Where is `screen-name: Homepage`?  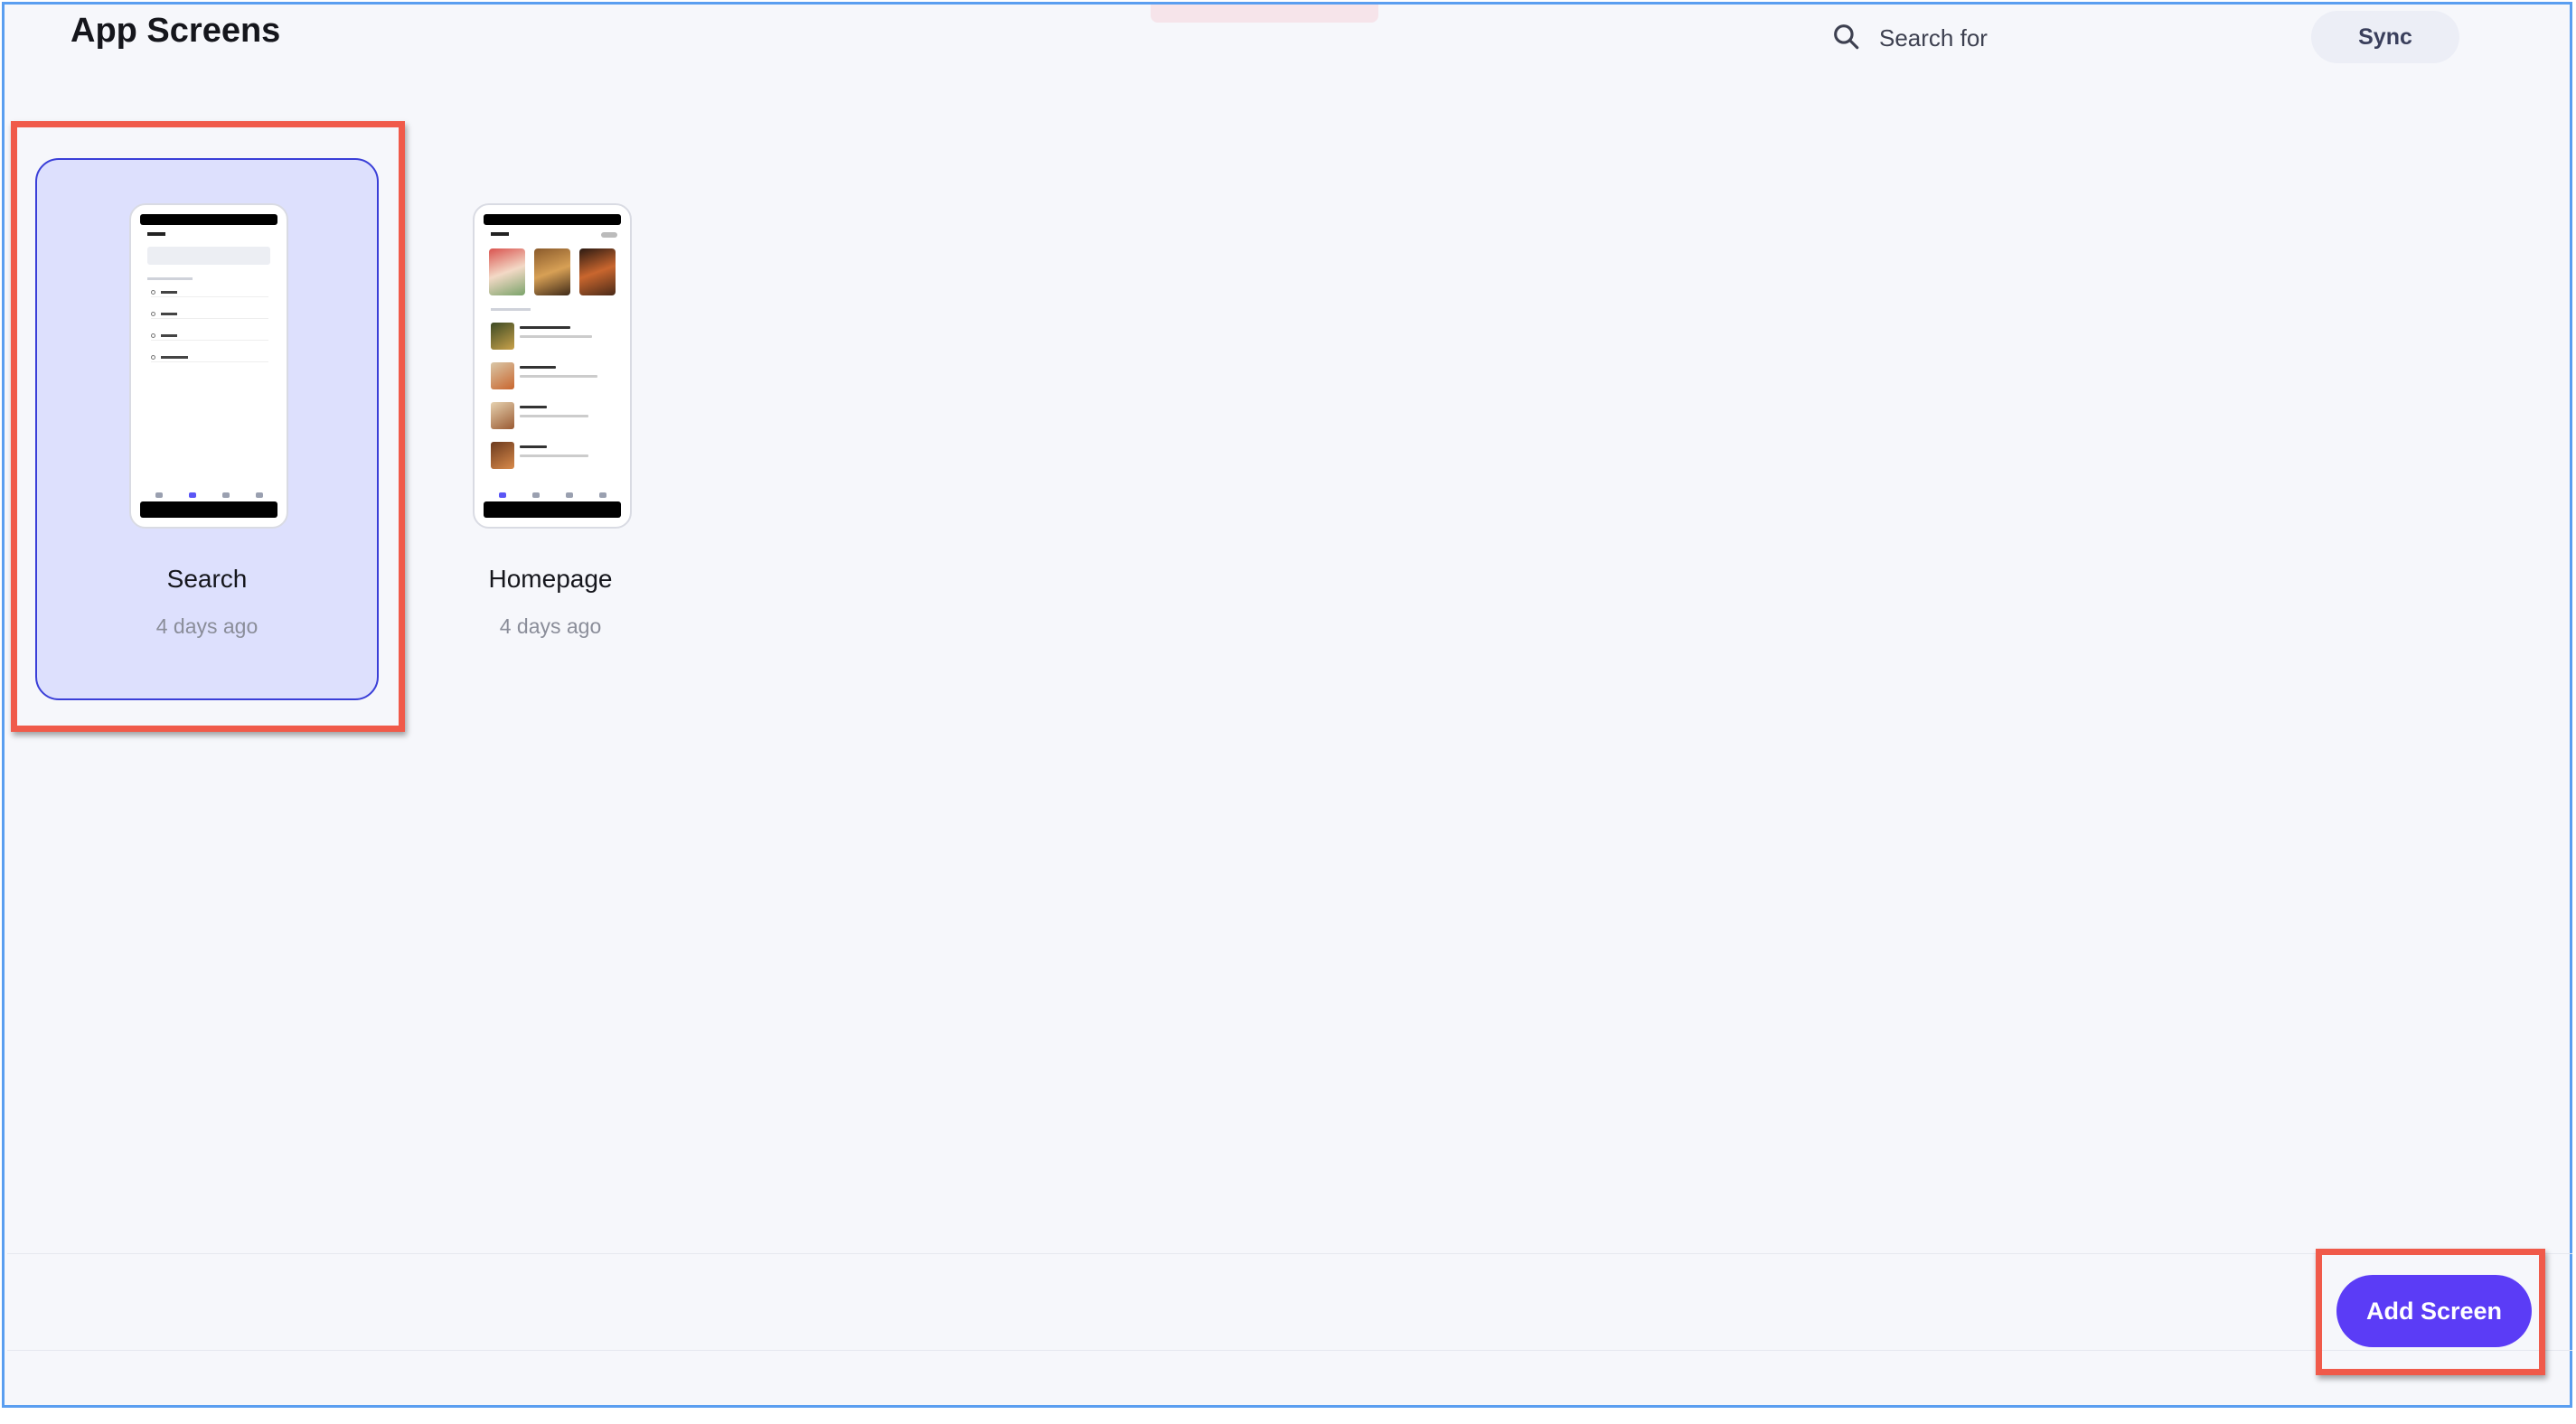
screen-name: Homepage is located at coordinates (550, 579).